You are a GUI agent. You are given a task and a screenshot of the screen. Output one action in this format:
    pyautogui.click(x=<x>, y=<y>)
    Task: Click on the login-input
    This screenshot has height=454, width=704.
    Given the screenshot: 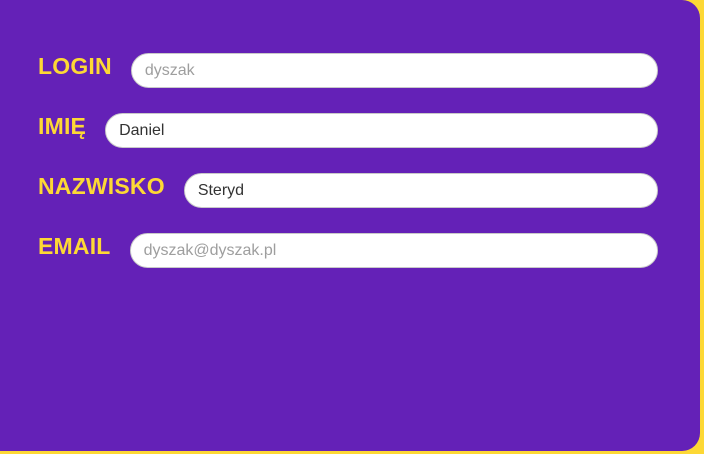 What is the action you would take?
    pyautogui.click(x=394, y=70)
    